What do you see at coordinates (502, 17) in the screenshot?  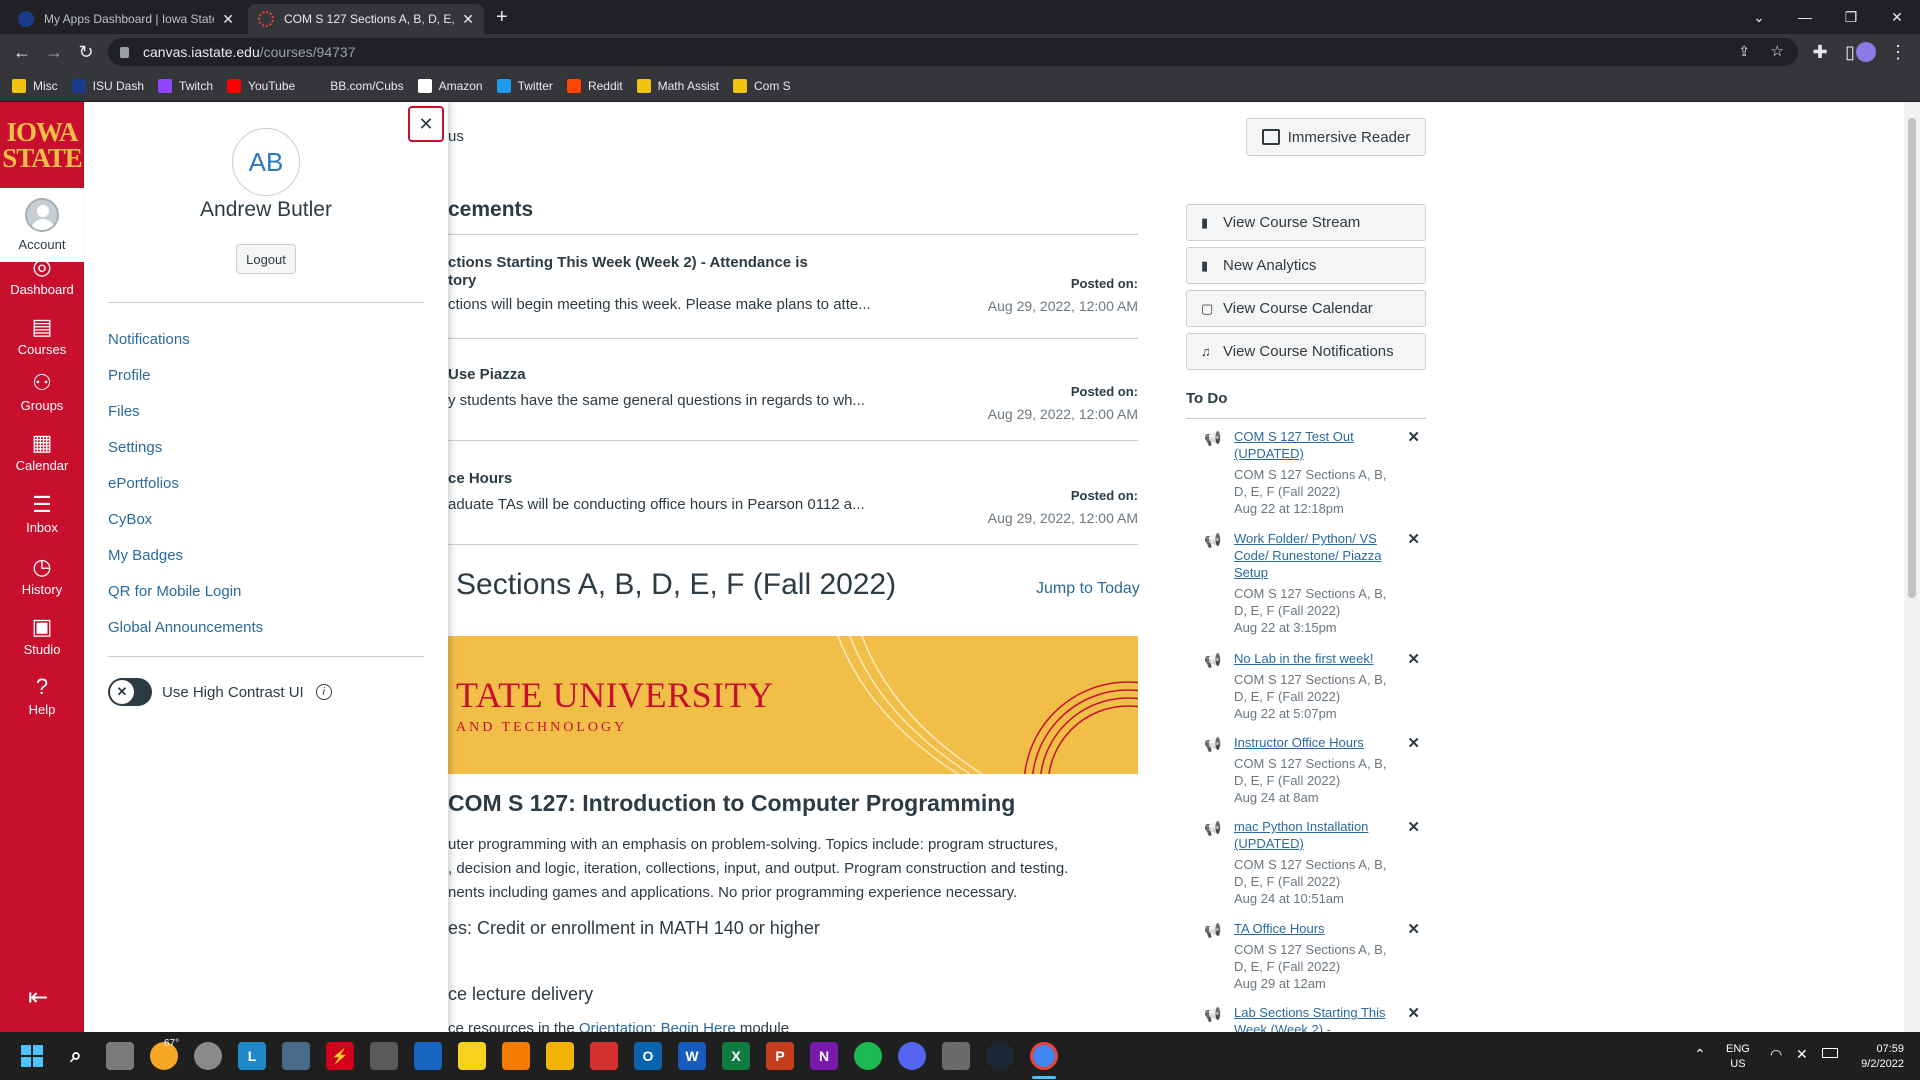 I see `new-tab-icon: +` at bounding box center [502, 17].